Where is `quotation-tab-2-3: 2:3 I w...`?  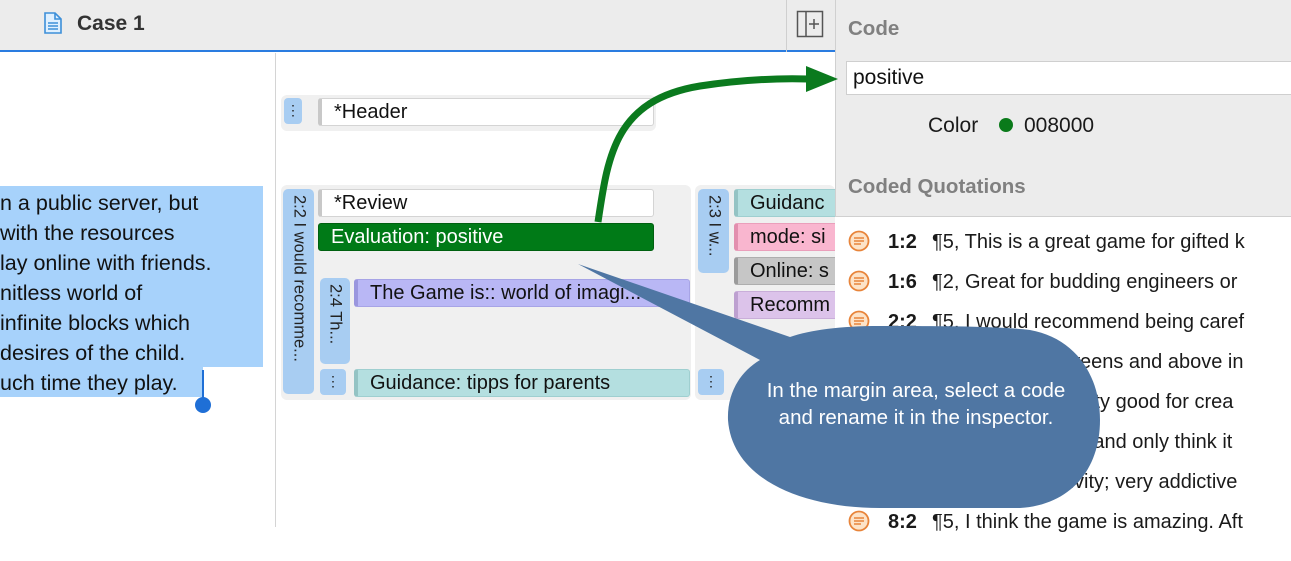 quotation-tab-2-3: 2:3 I w... is located at coordinates (713, 231).